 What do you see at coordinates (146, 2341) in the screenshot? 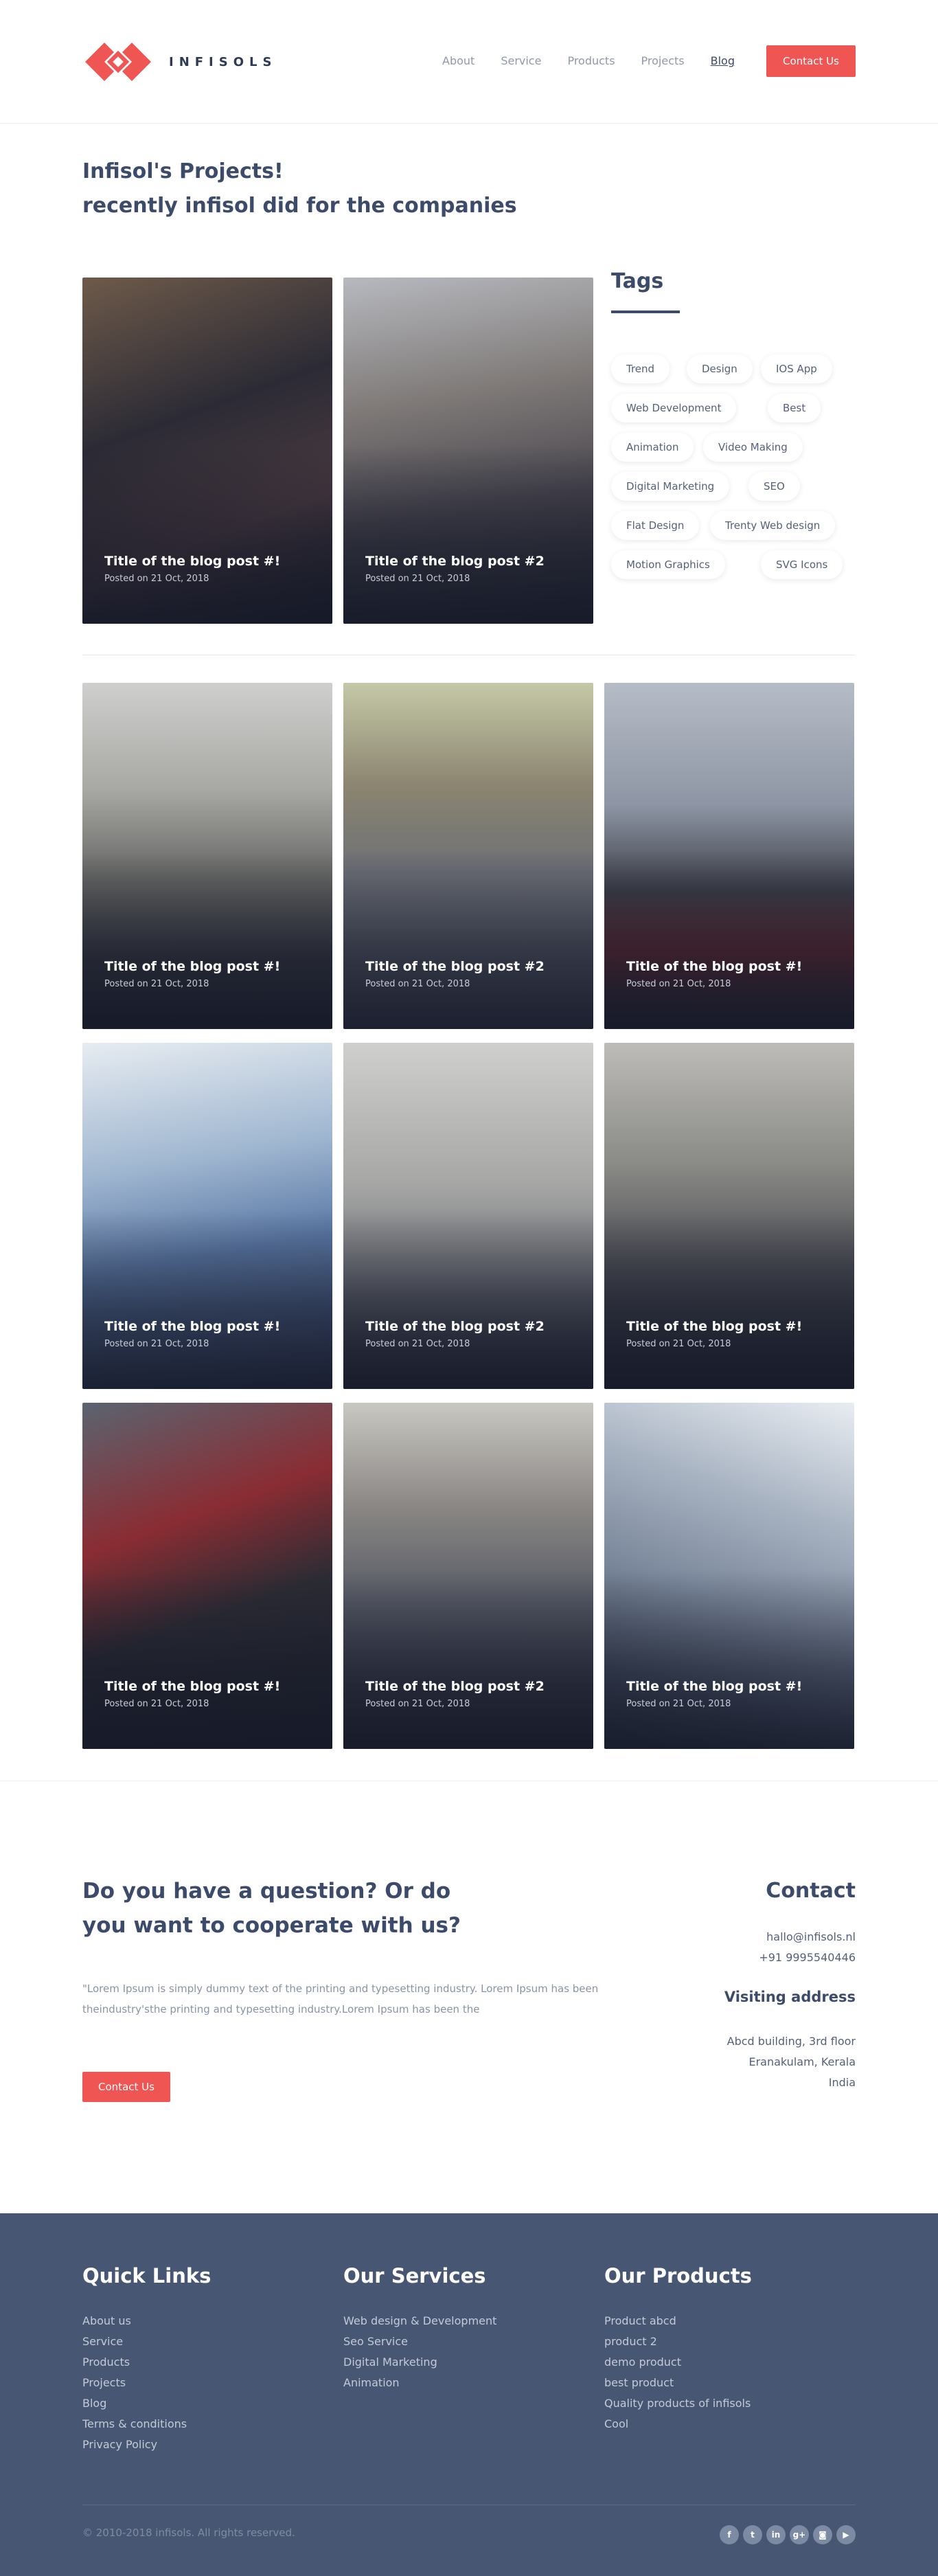
I see `footer-link-service: Service` at bounding box center [146, 2341].